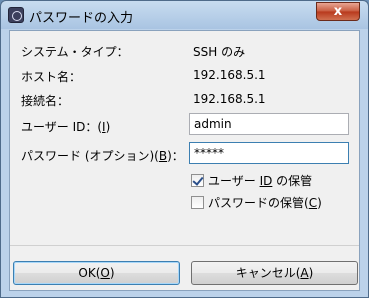  I want to click on checkbox-unchecked-icon, so click(197, 202).